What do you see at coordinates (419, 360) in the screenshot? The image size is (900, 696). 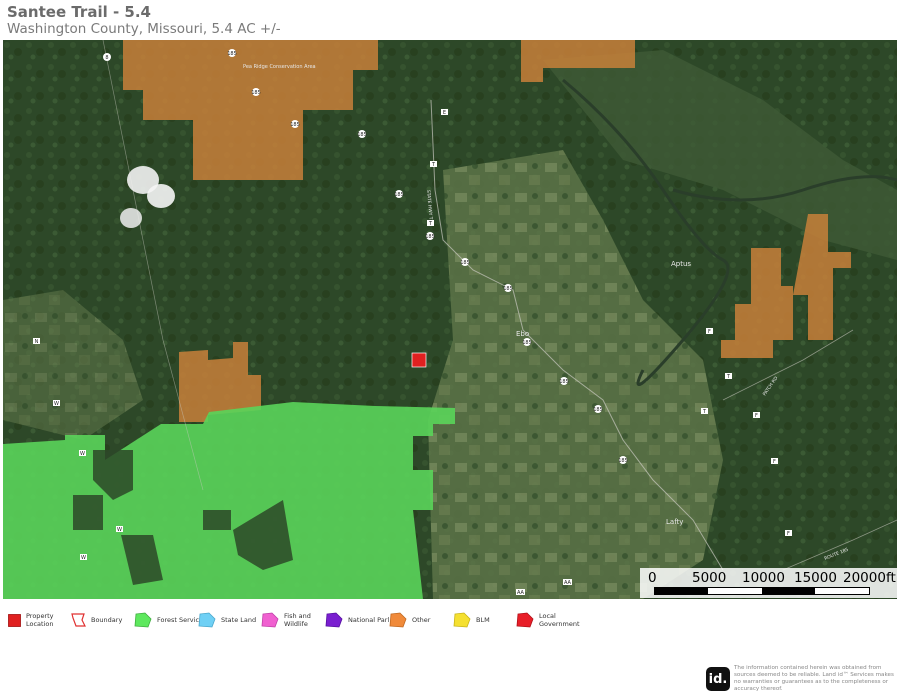 I see `property-location-marker` at bounding box center [419, 360].